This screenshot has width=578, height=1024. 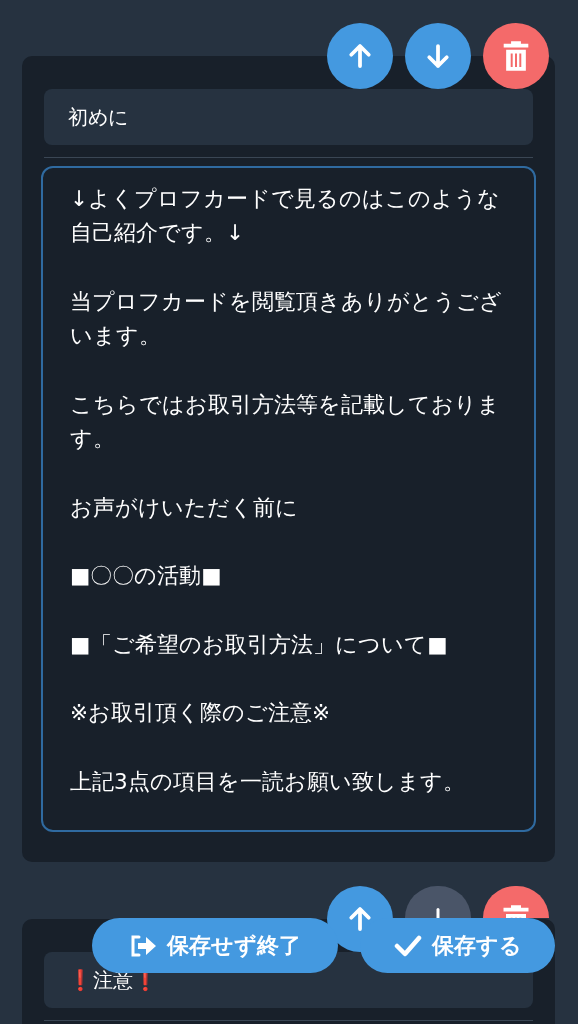 I want to click on trash-icon, so click(x=516, y=56).